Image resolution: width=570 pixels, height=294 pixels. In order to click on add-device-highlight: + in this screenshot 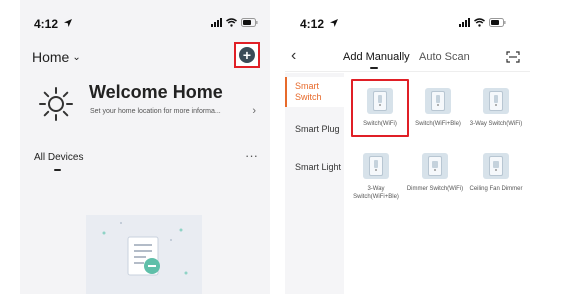, I will do `click(247, 55)`.